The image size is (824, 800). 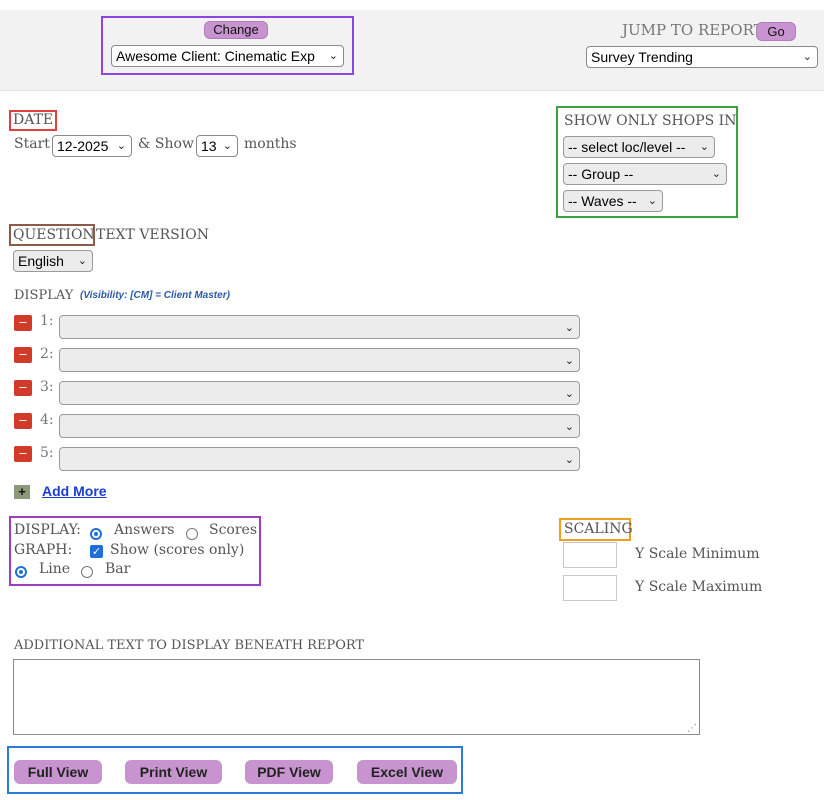 What do you see at coordinates (21, 572) in the screenshot?
I see `line-radio` at bounding box center [21, 572].